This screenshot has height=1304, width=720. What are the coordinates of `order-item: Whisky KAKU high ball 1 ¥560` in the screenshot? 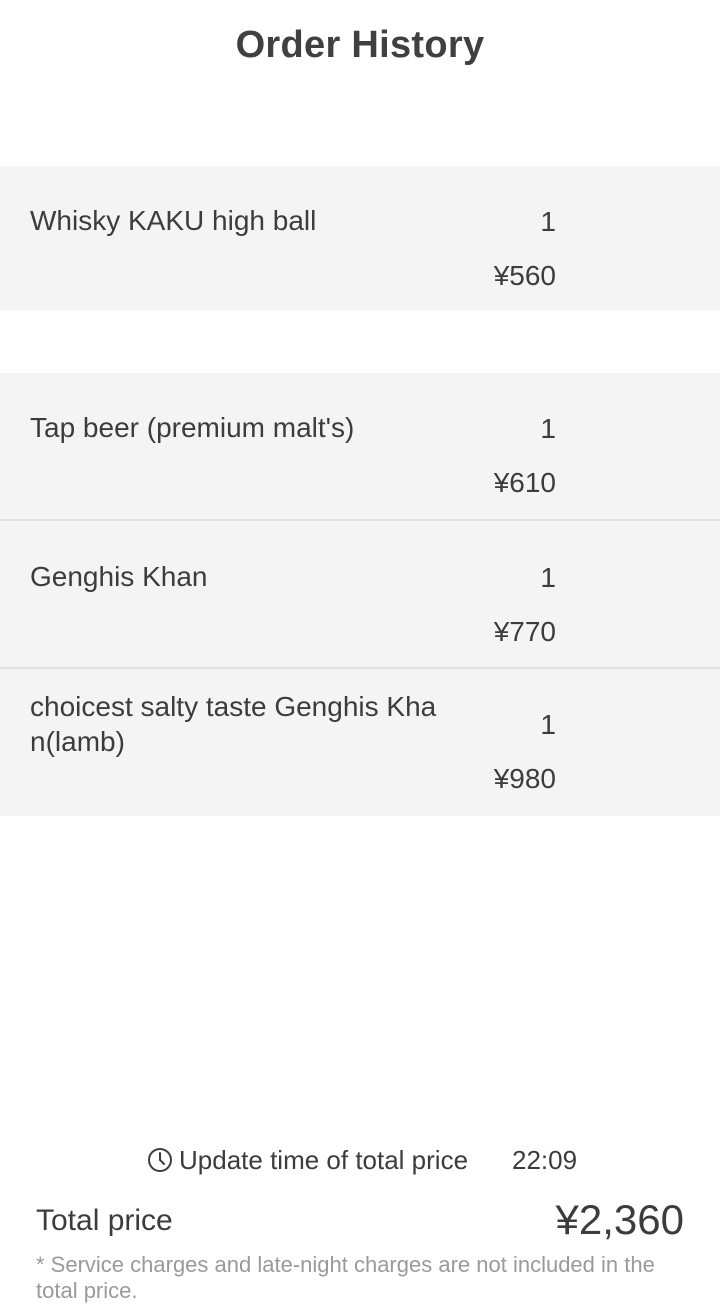 It's located at (360, 238).